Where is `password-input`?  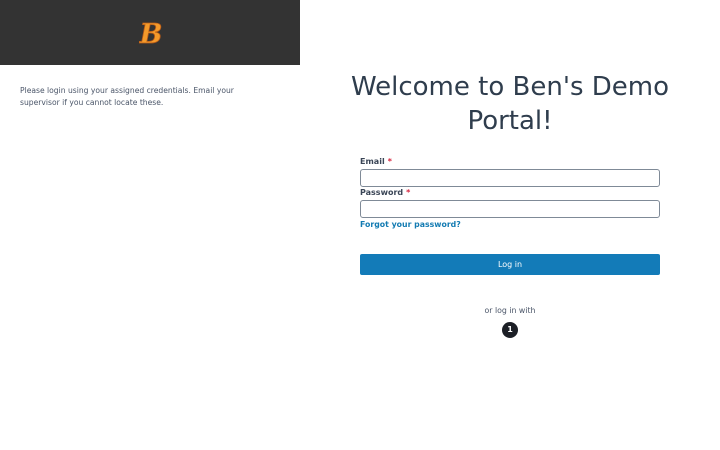 password-input is located at coordinates (510, 209).